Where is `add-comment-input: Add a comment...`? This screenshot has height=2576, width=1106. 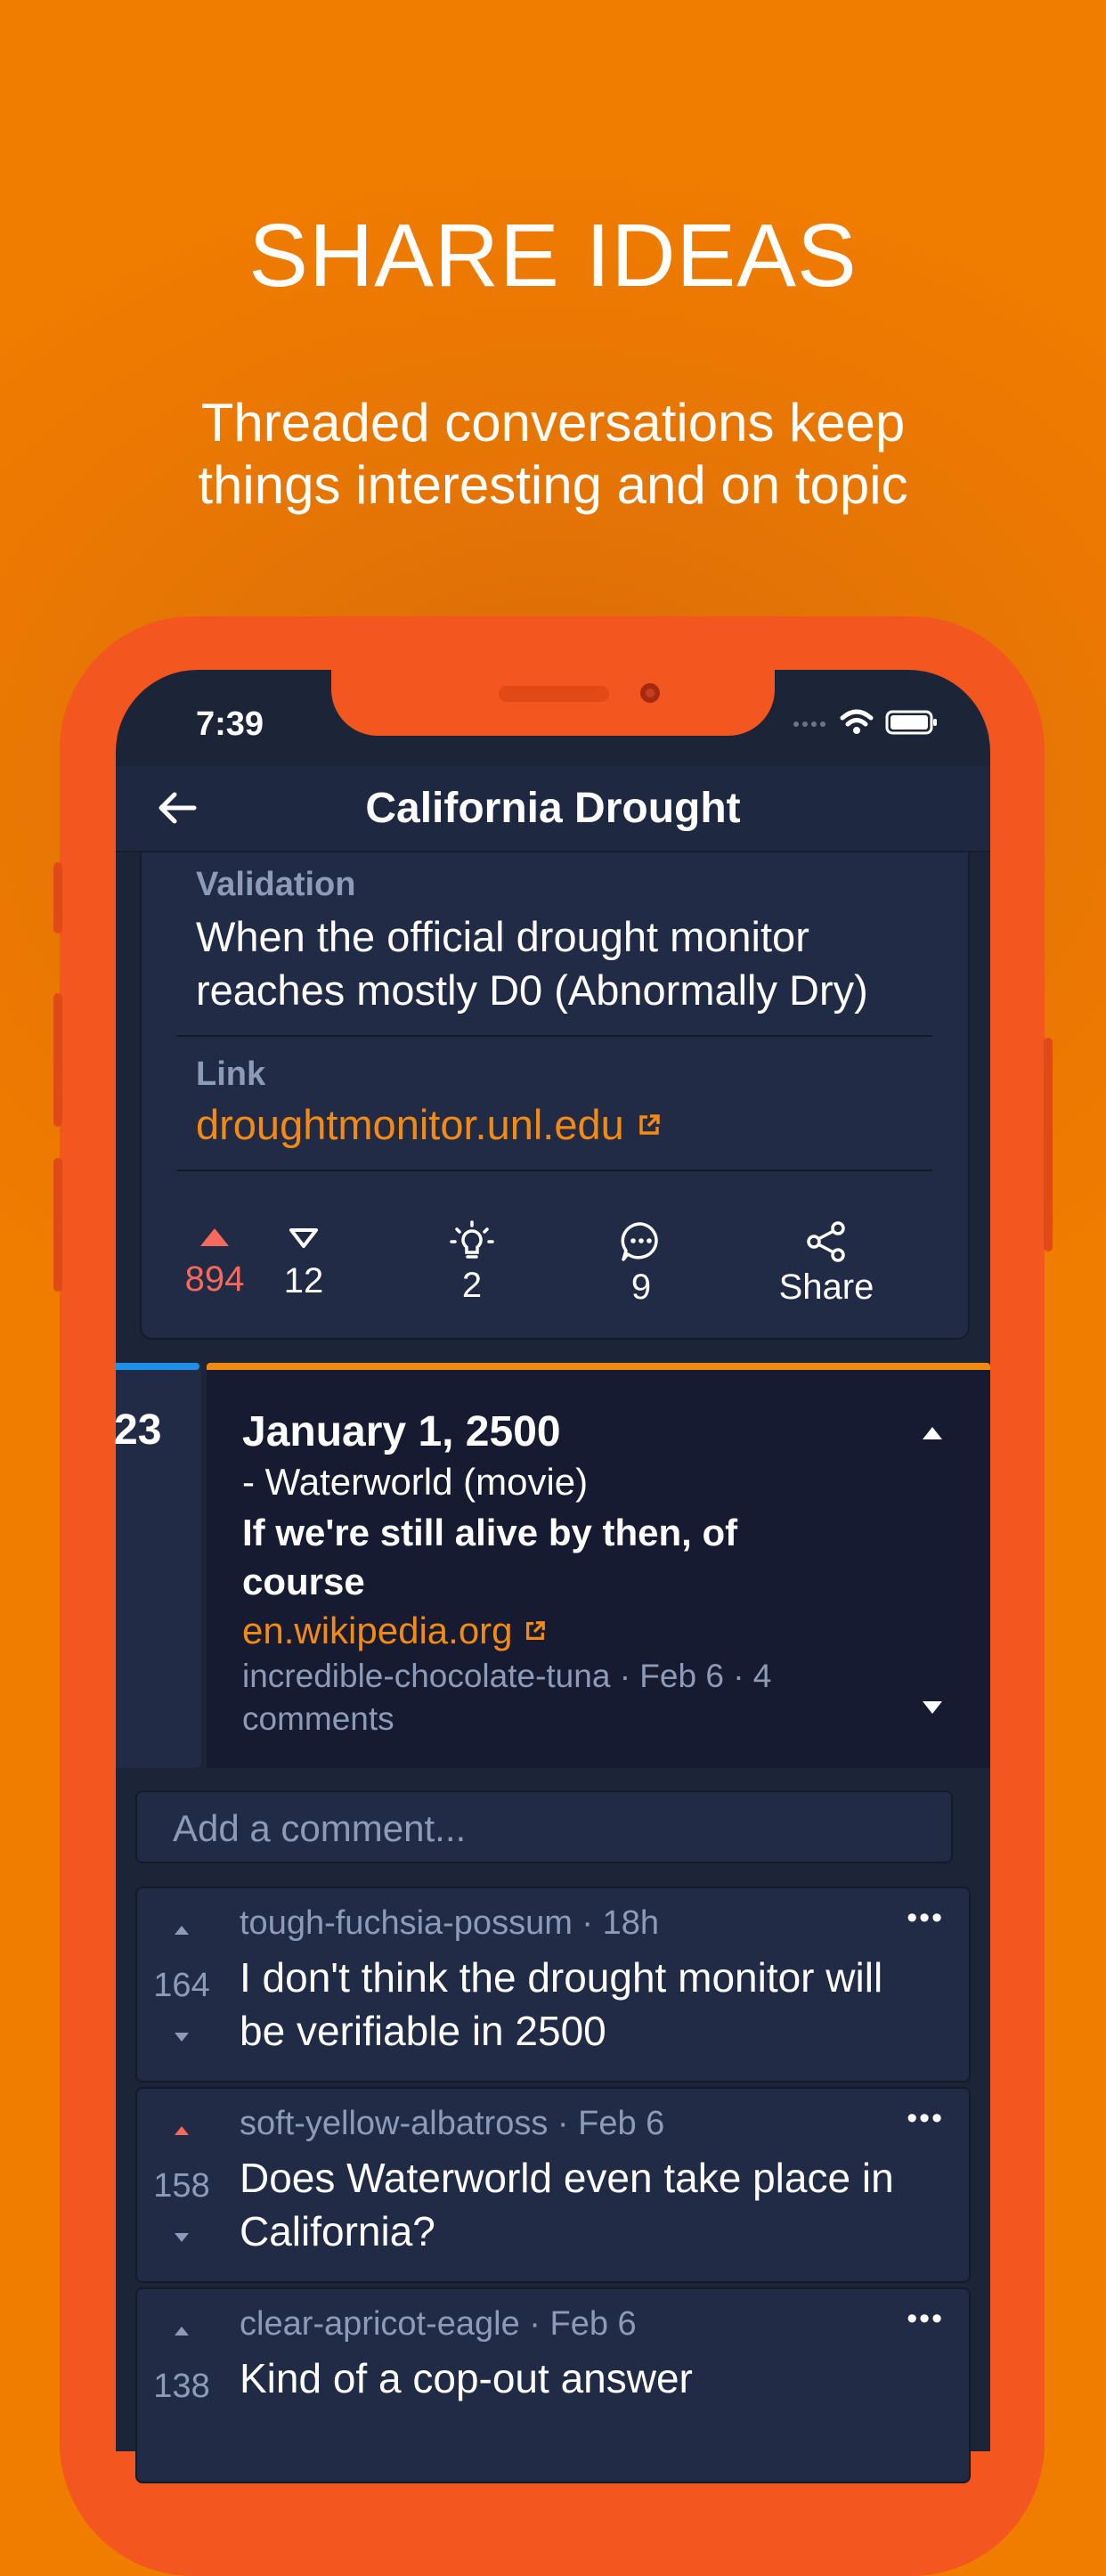
add-comment-input: Add a comment... is located at coordinates (544, 1827).